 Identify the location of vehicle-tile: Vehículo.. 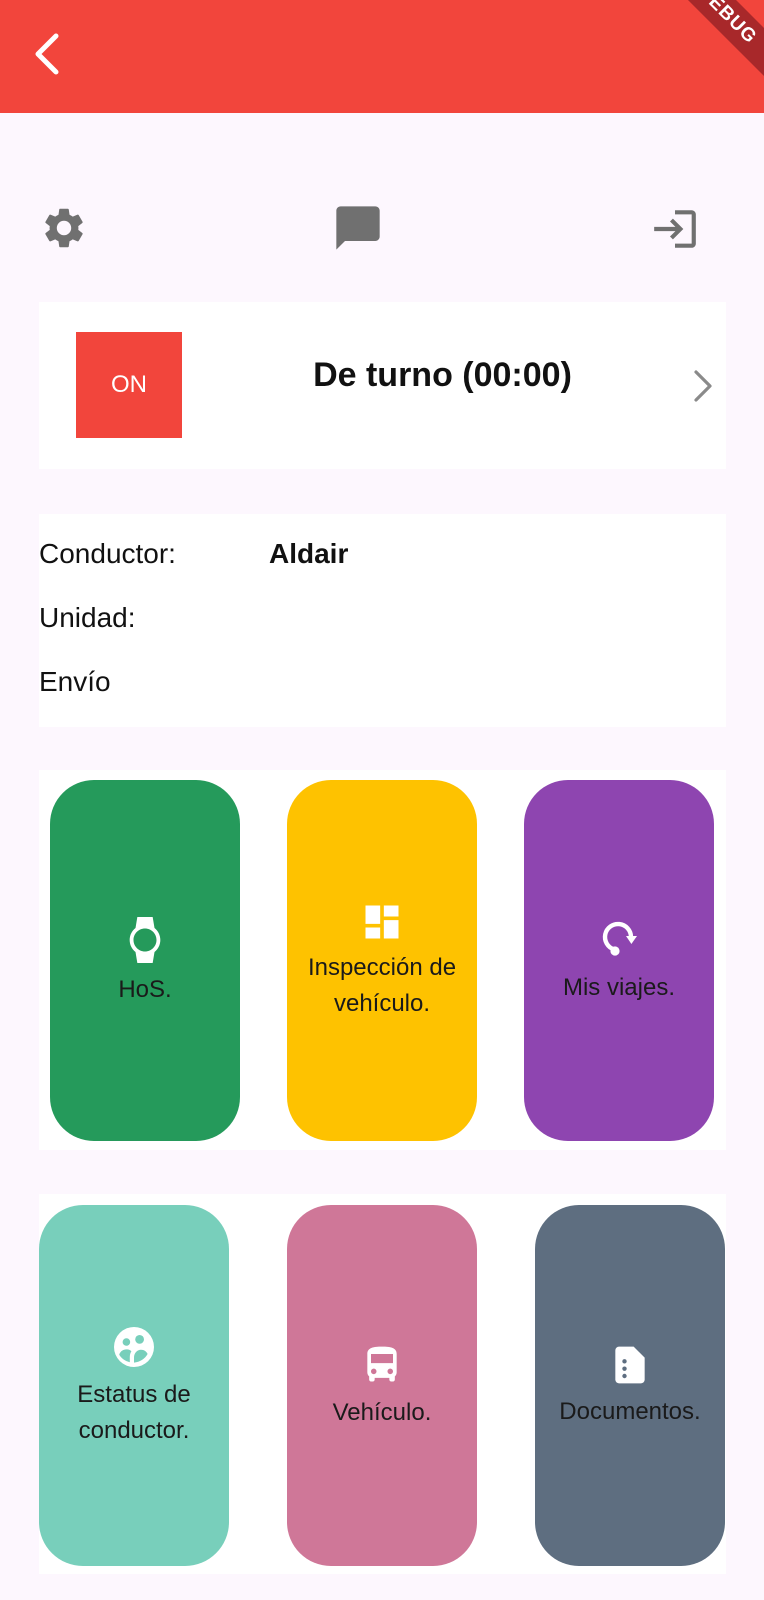
(382, 1385).